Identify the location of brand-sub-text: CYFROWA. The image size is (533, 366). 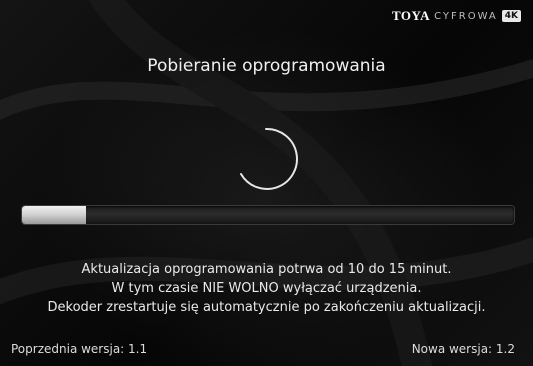
(466, 16).